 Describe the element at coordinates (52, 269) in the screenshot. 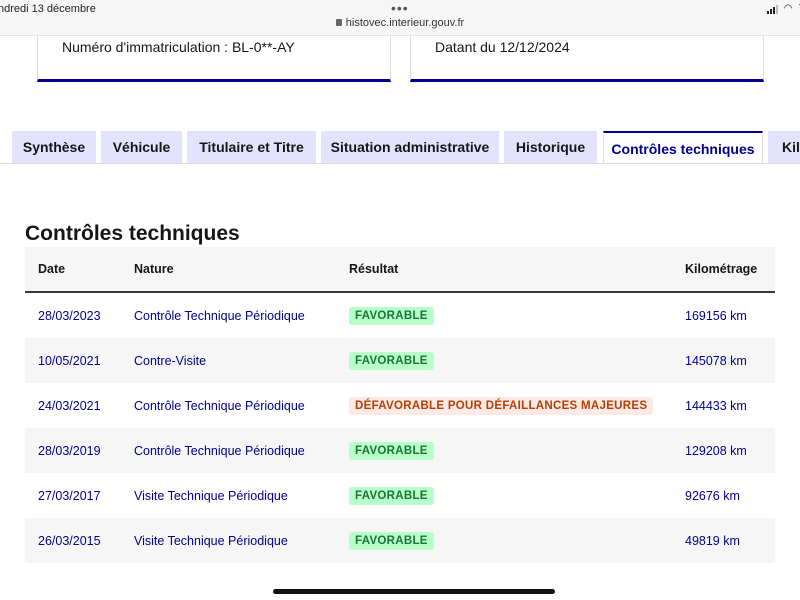

I see `header-date: Date` at that location.